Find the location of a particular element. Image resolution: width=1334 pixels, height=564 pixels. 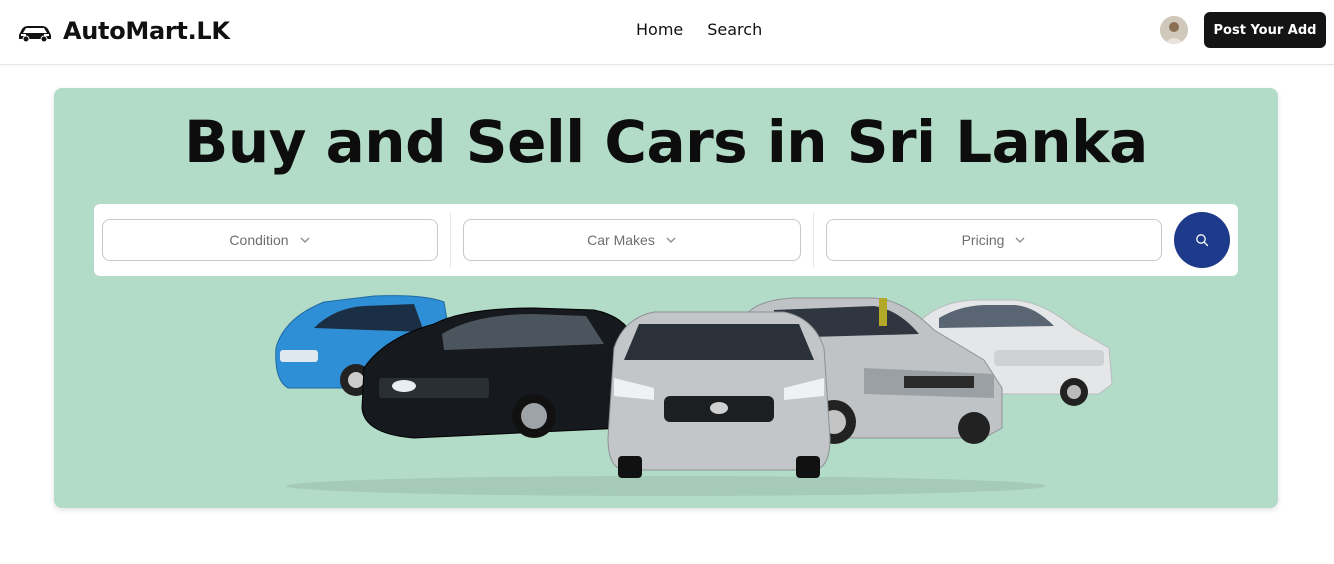

pricing-dropdown: Pricing is located at coordinates (994, 240).